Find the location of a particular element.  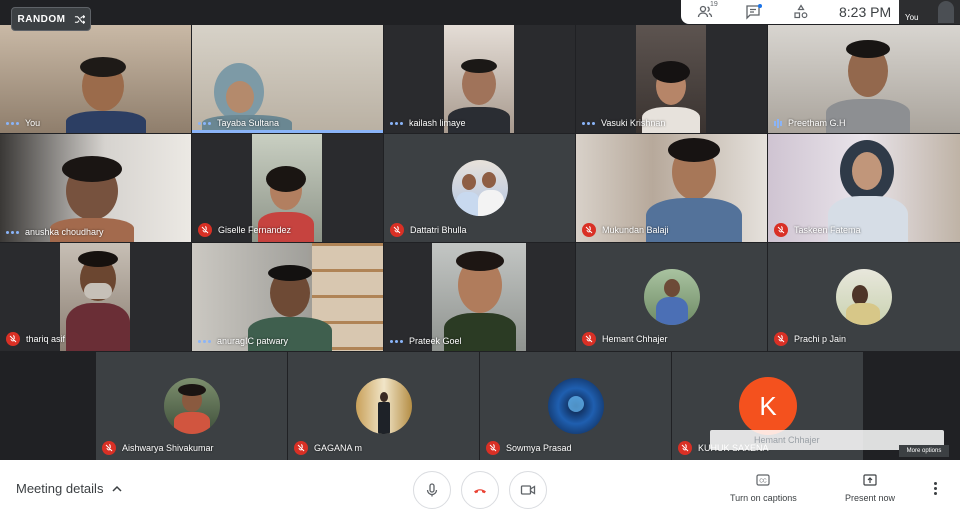

more-options-tooltip: More options is located at coordinates (924, 451).